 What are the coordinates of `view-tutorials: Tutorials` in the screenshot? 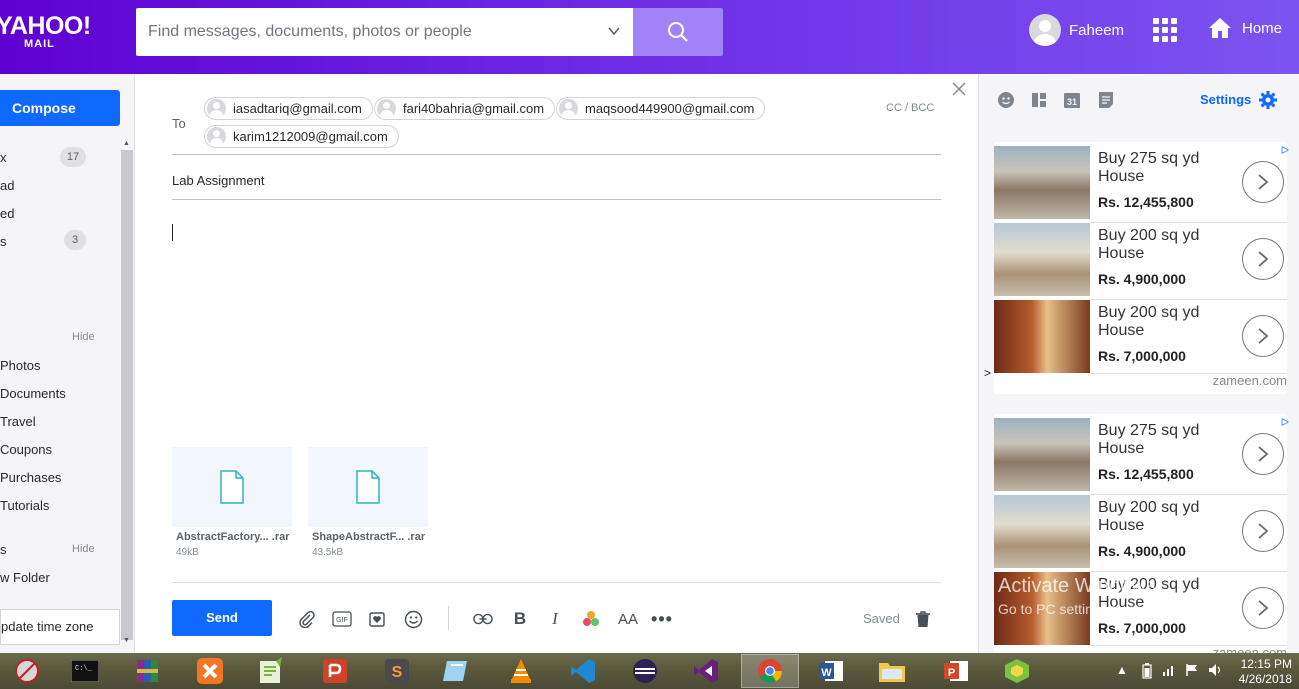 It's located at (24, 505).